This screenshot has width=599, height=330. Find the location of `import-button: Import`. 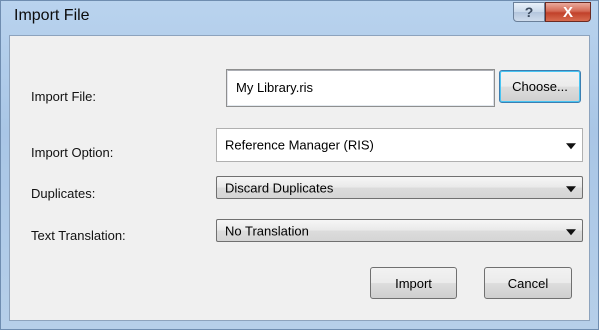

import-button: Import is located at coordinates (413, 283).